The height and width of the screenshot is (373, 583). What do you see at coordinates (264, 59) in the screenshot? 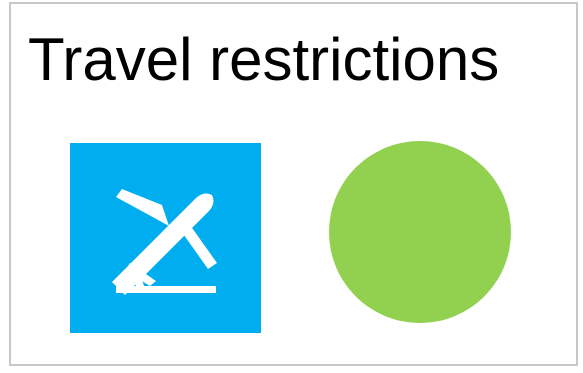
I see `card-title: Travel restrictions` at bounding box center [264, 59].